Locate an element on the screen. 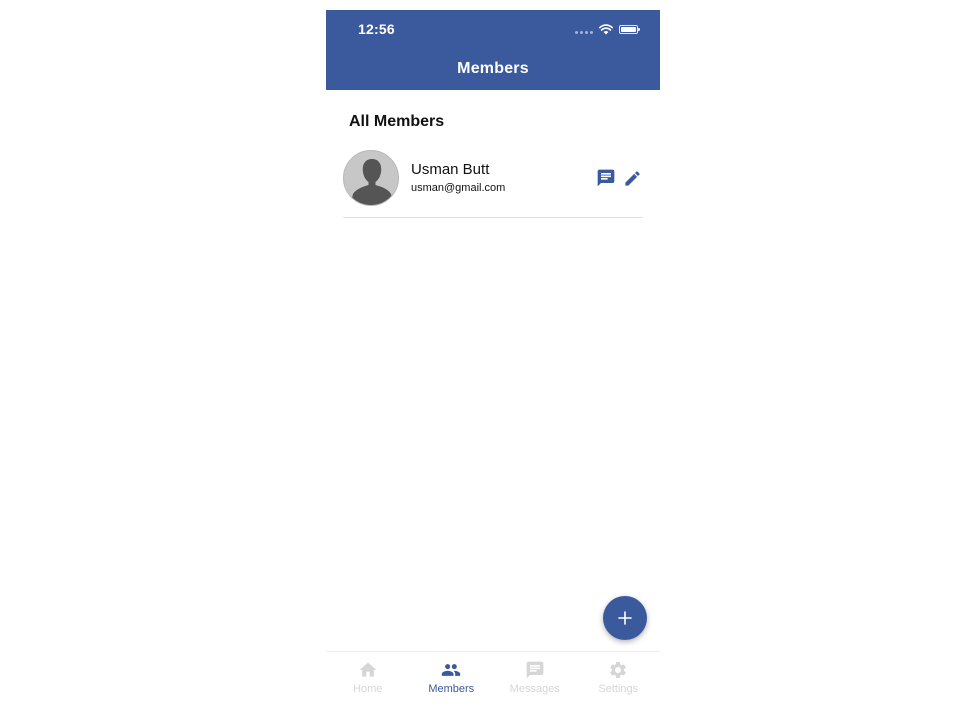  tab-settings: Settings is located at coordinates (619, 686).